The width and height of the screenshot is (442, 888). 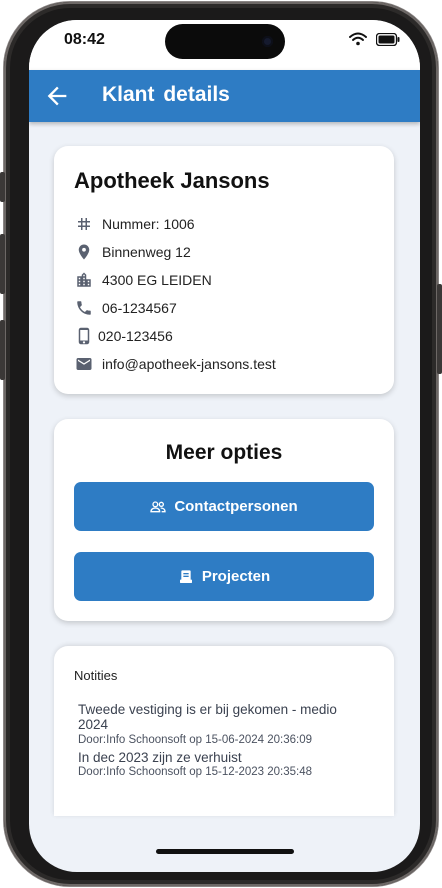 I want to click on email-row: info@apotheek-jansons.test, so click(x=175, y=364).